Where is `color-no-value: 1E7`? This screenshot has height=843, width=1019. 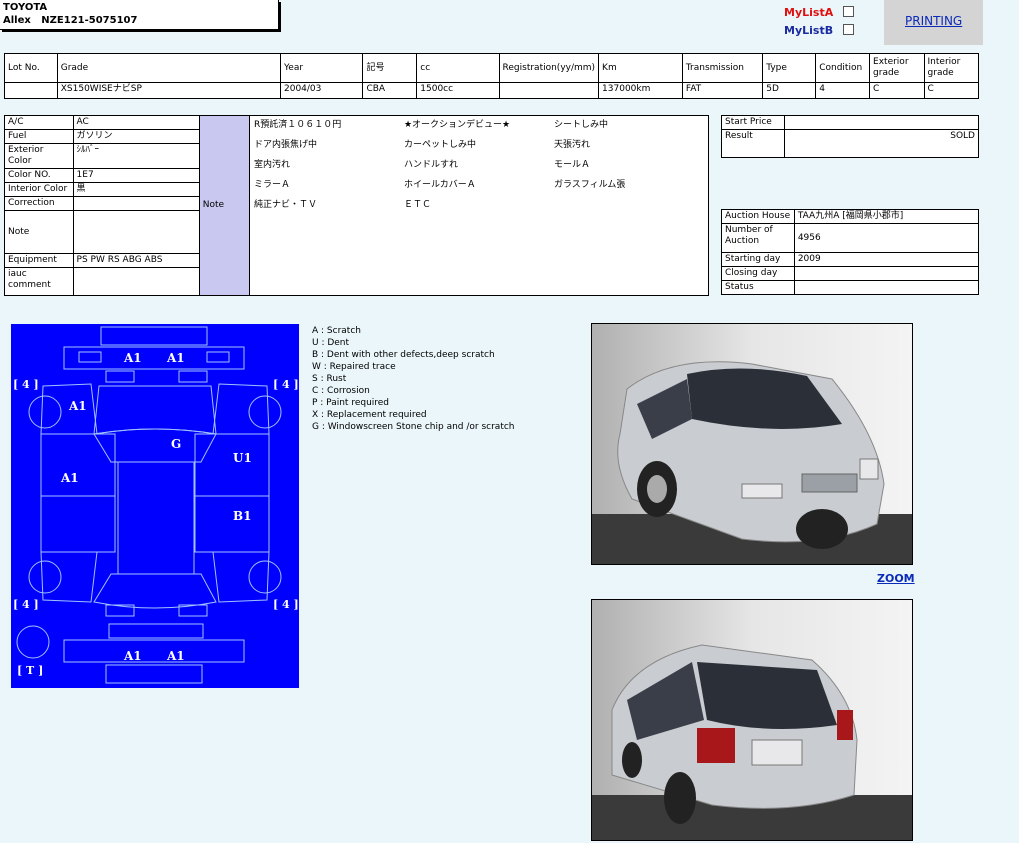
color-no-value: 1E7 is located at coordinates (136, 175).